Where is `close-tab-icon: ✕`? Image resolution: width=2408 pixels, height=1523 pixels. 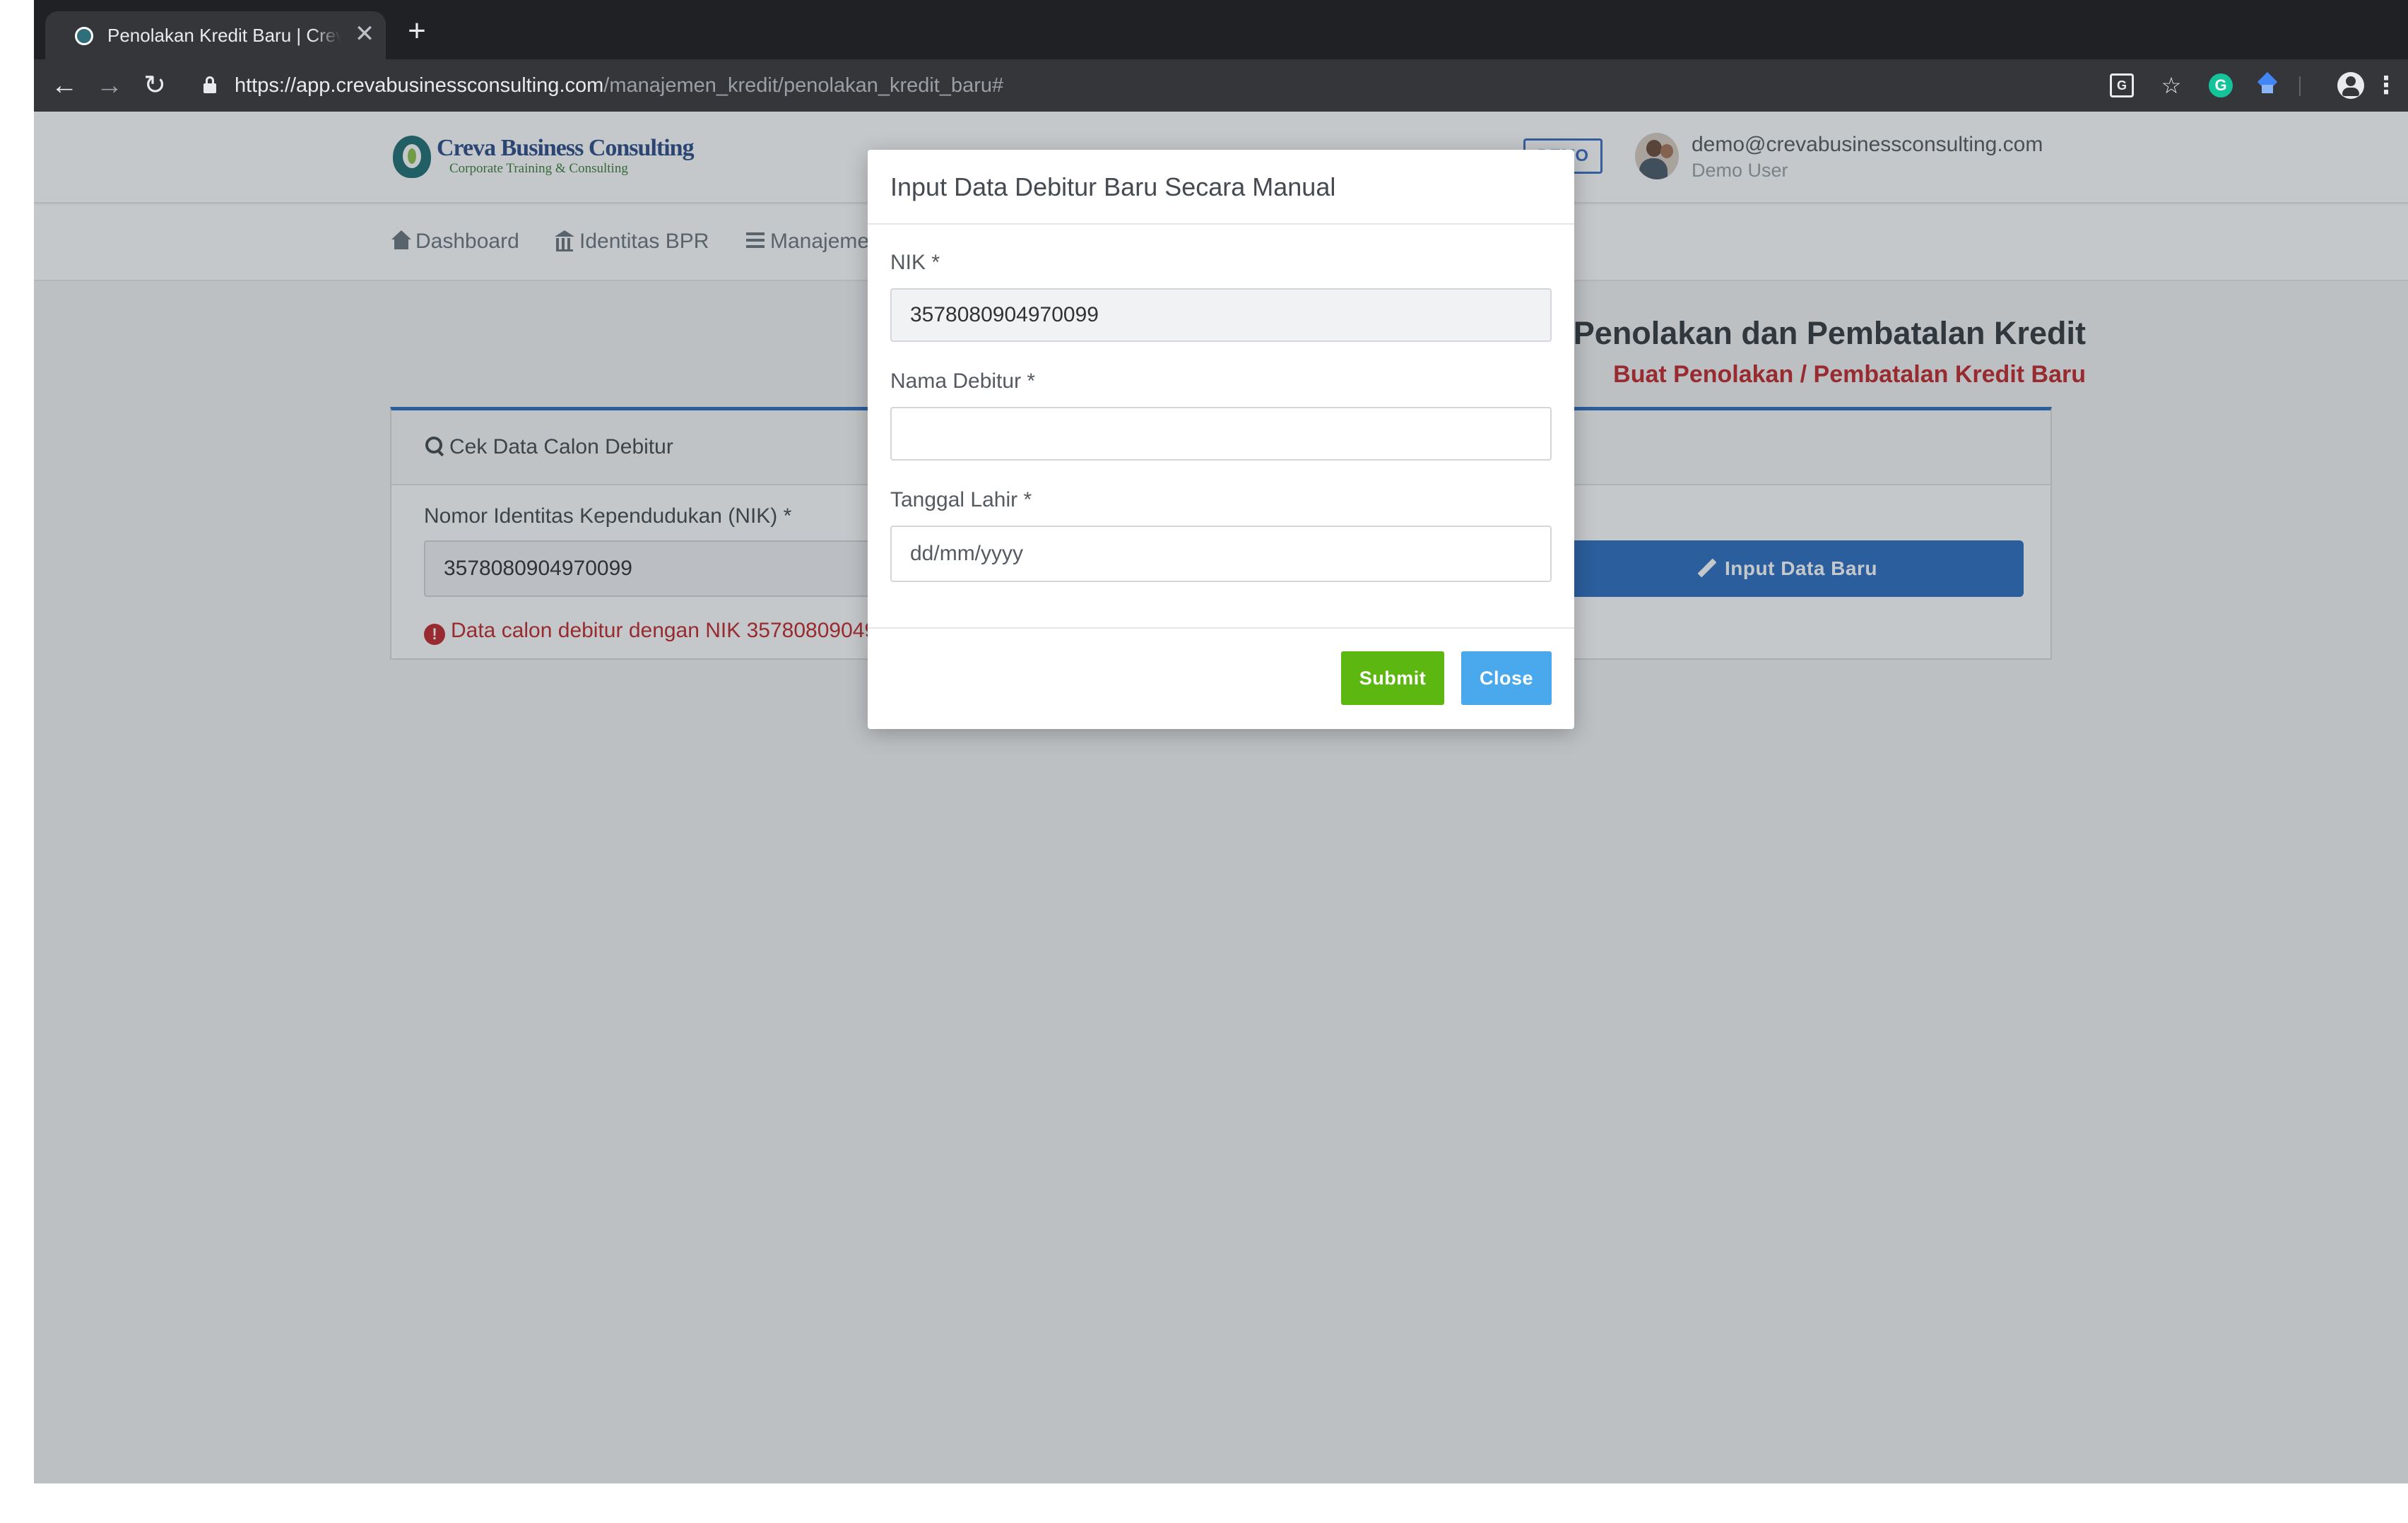
close-tab-icon: ✕ is located at coordinates (364, 34).